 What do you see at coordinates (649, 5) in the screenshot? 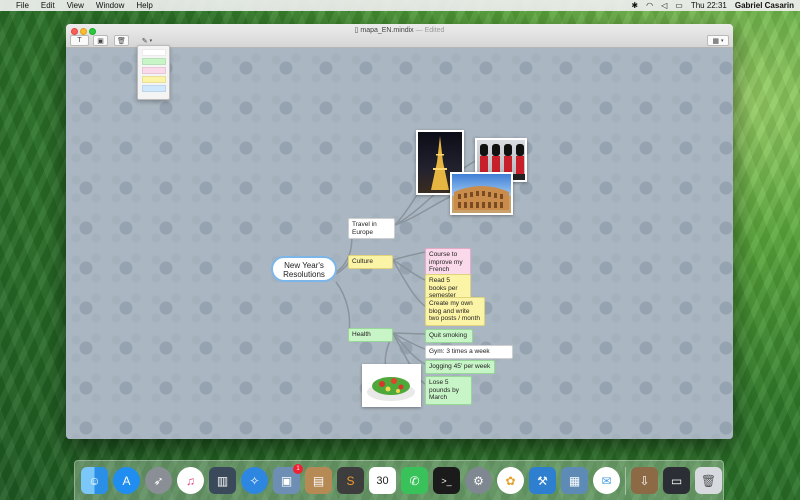
I see `wifi-icon: ◠` at bounding box center [649, 5].